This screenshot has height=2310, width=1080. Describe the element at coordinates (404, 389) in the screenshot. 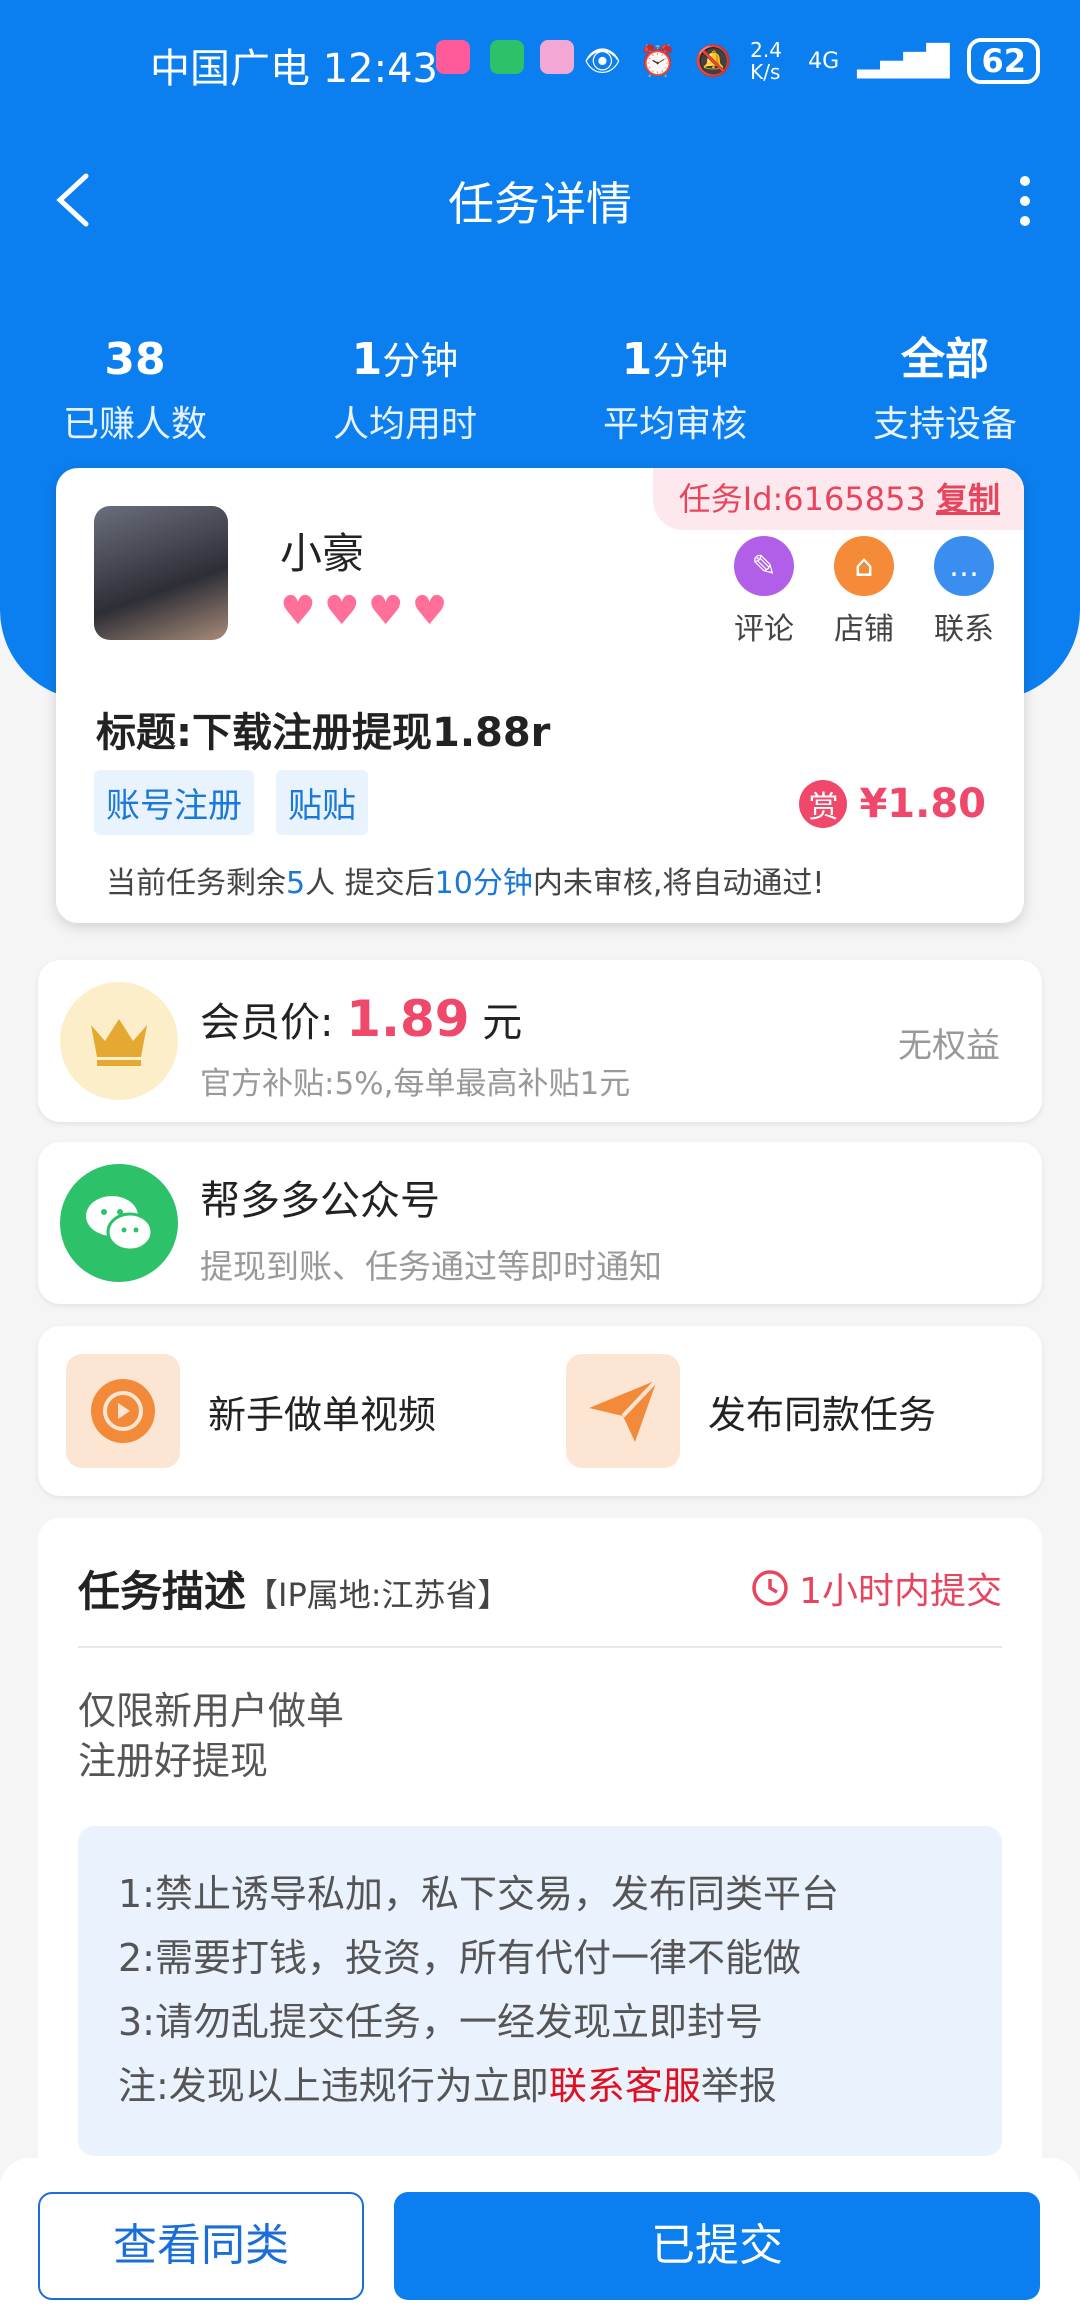

I see `stat-avg-time: 1分钟 人均用时` at that location.